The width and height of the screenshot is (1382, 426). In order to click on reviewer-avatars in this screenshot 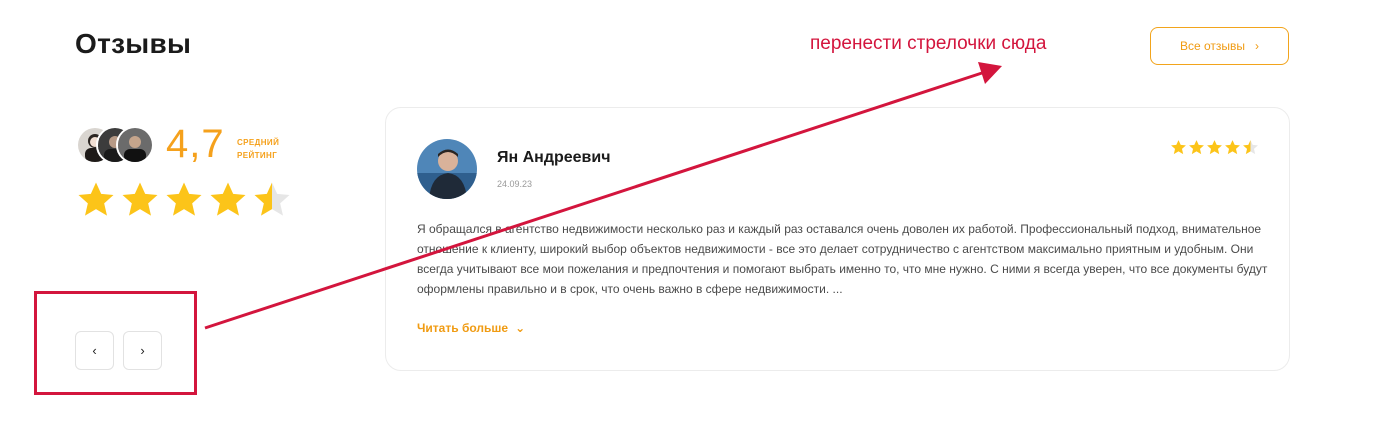, I will do `click(116, 145)`.